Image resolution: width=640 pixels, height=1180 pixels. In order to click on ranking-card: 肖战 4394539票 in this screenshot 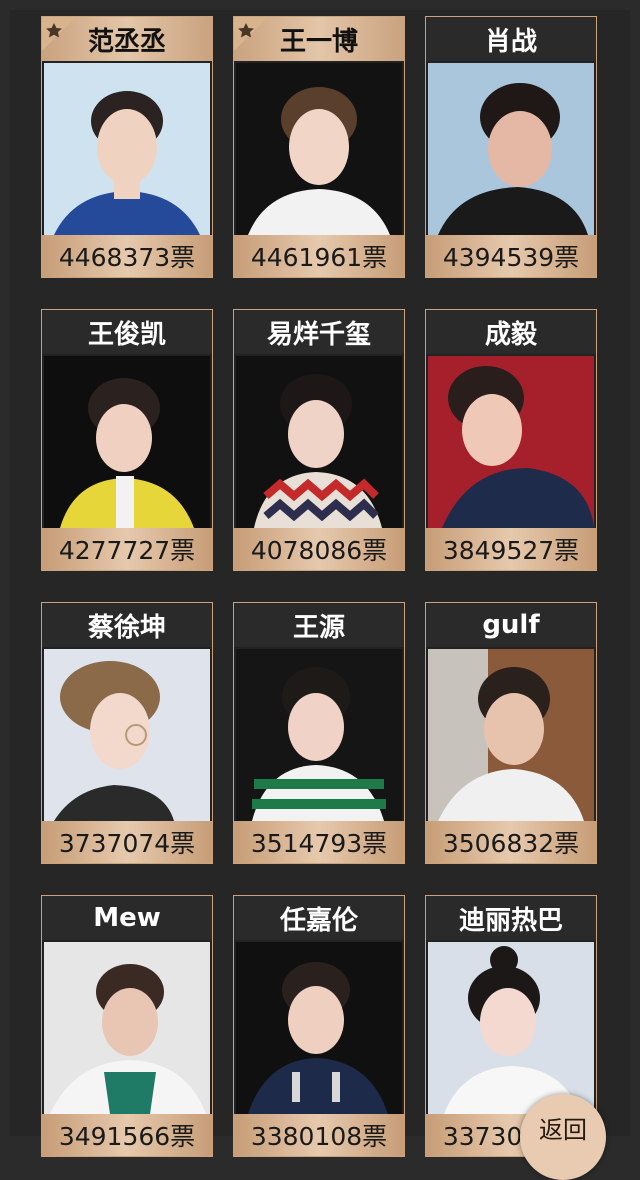, I will do `click(511, 147)`.